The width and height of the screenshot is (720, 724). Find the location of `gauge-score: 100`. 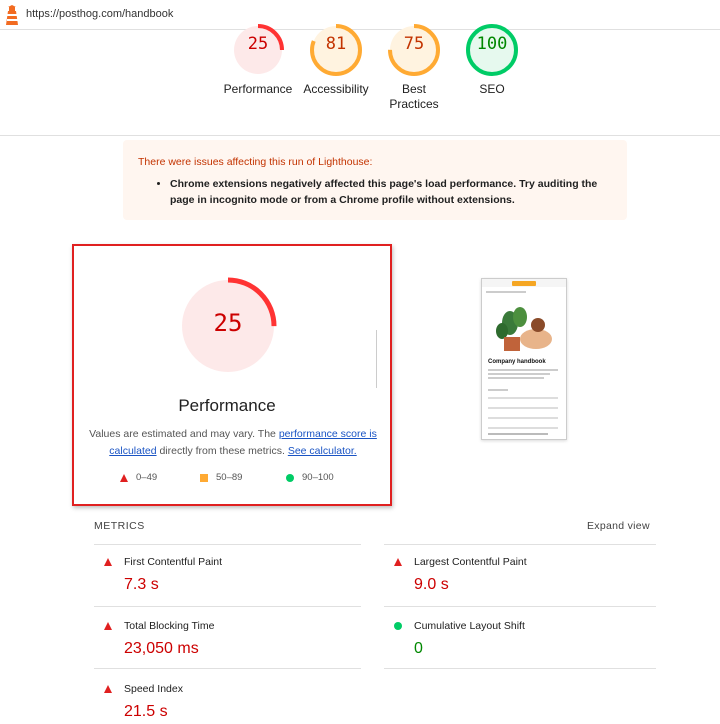

gauge-score: 100 is located at coordinates (492, 44).